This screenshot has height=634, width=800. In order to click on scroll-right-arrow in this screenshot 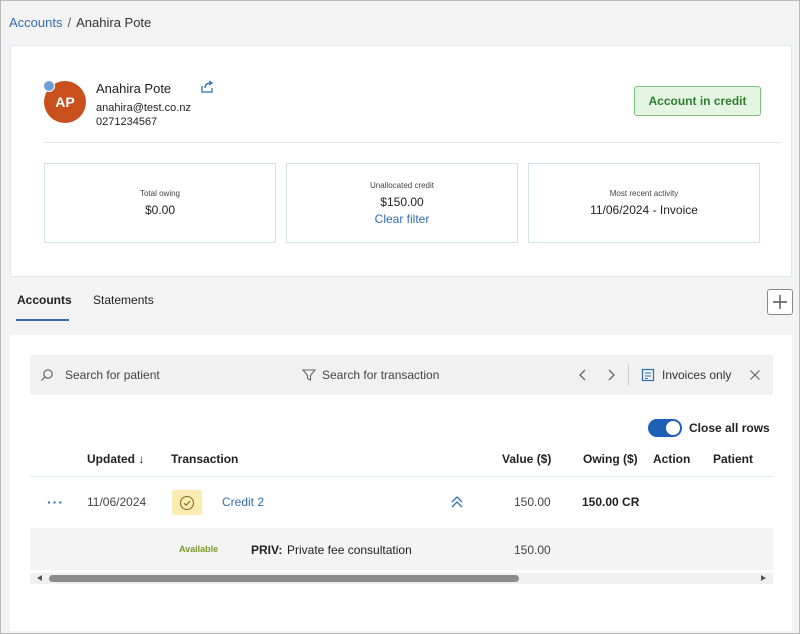, I will do `click(763, 578)`.